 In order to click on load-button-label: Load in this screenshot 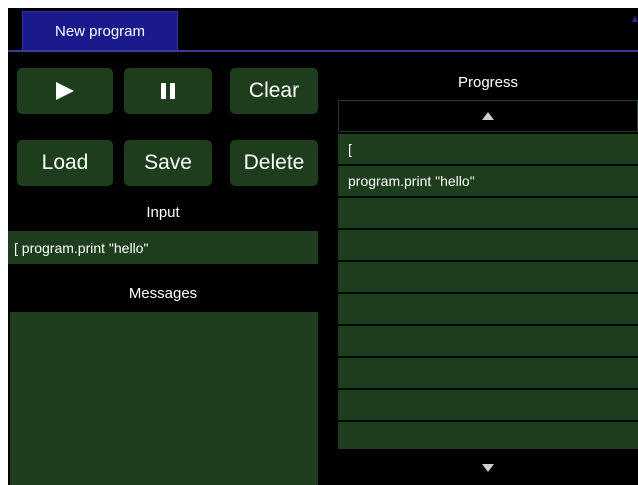, I will do `click(65, 162)`.